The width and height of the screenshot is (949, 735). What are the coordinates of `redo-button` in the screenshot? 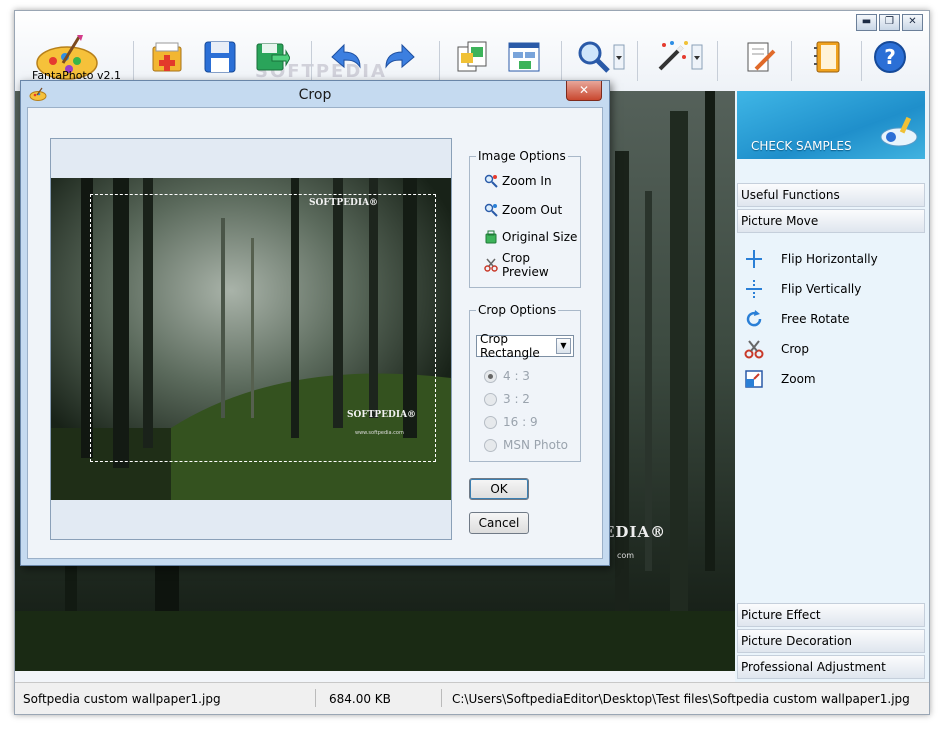 It's located at (400, 57).